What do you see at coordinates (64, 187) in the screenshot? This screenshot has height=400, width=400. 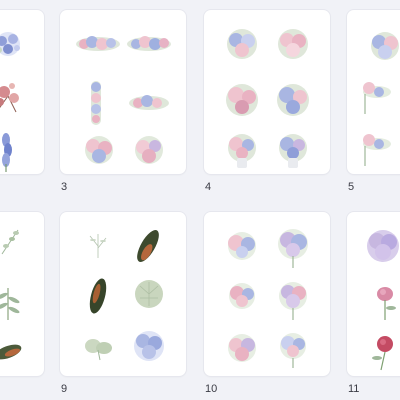 I see `page-number-label: 3` at bounding box center [64, 187].